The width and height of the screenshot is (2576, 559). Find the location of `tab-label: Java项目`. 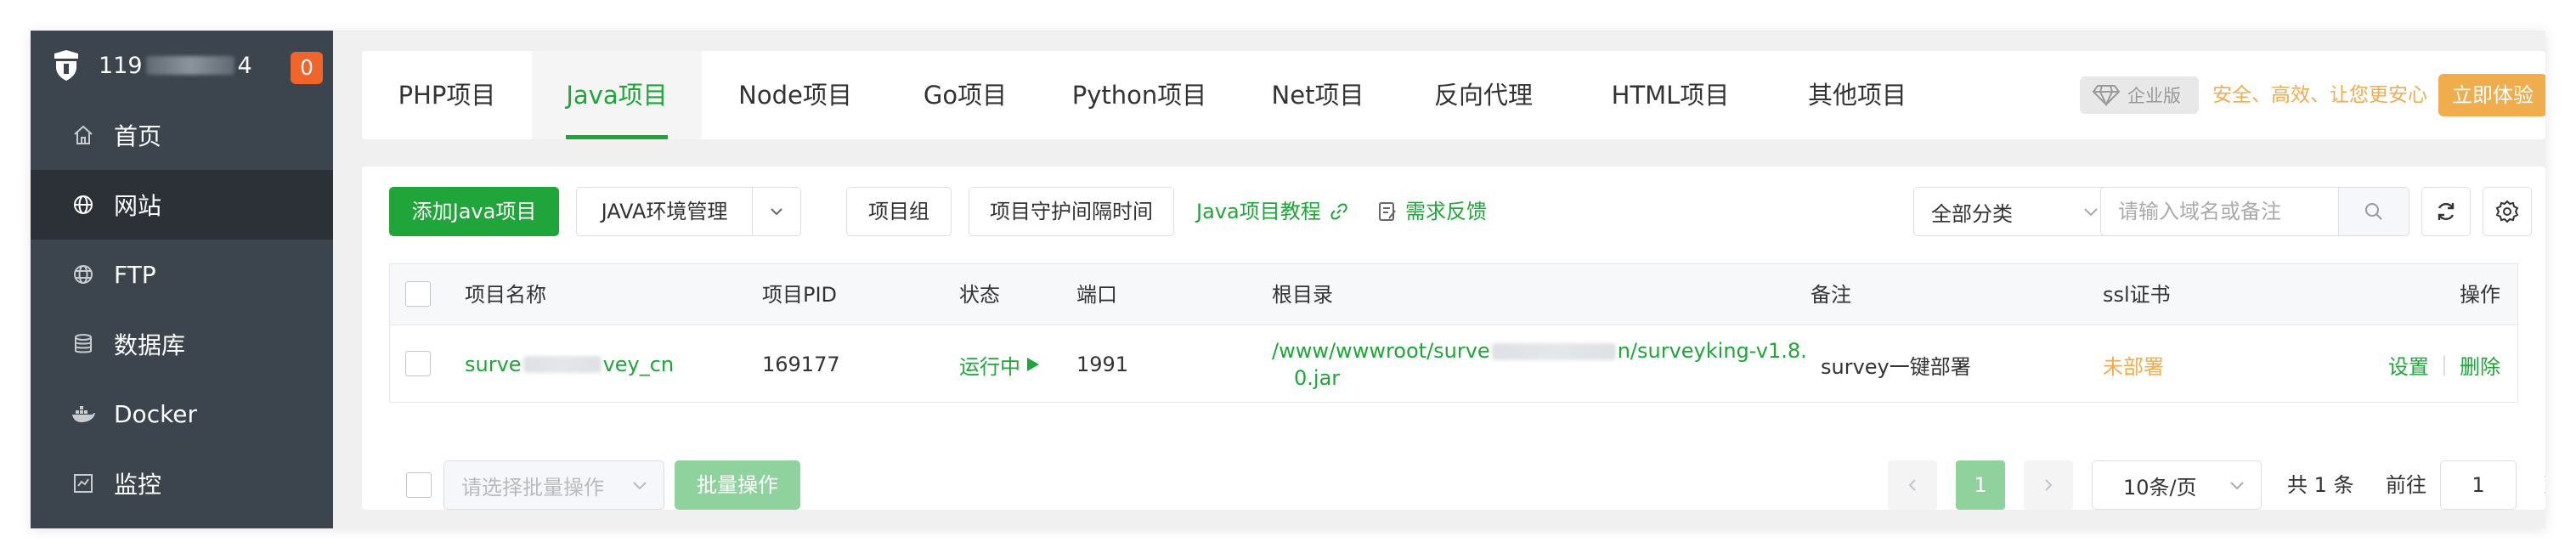

tab-label: Java项目 is located at coordinates (617, 95).